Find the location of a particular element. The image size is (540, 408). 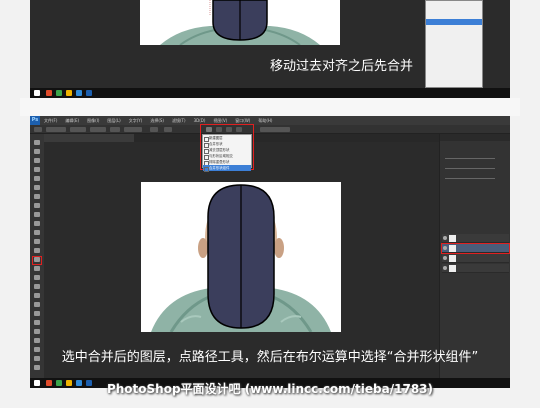

options-bar is located at coordinates (270, 129).